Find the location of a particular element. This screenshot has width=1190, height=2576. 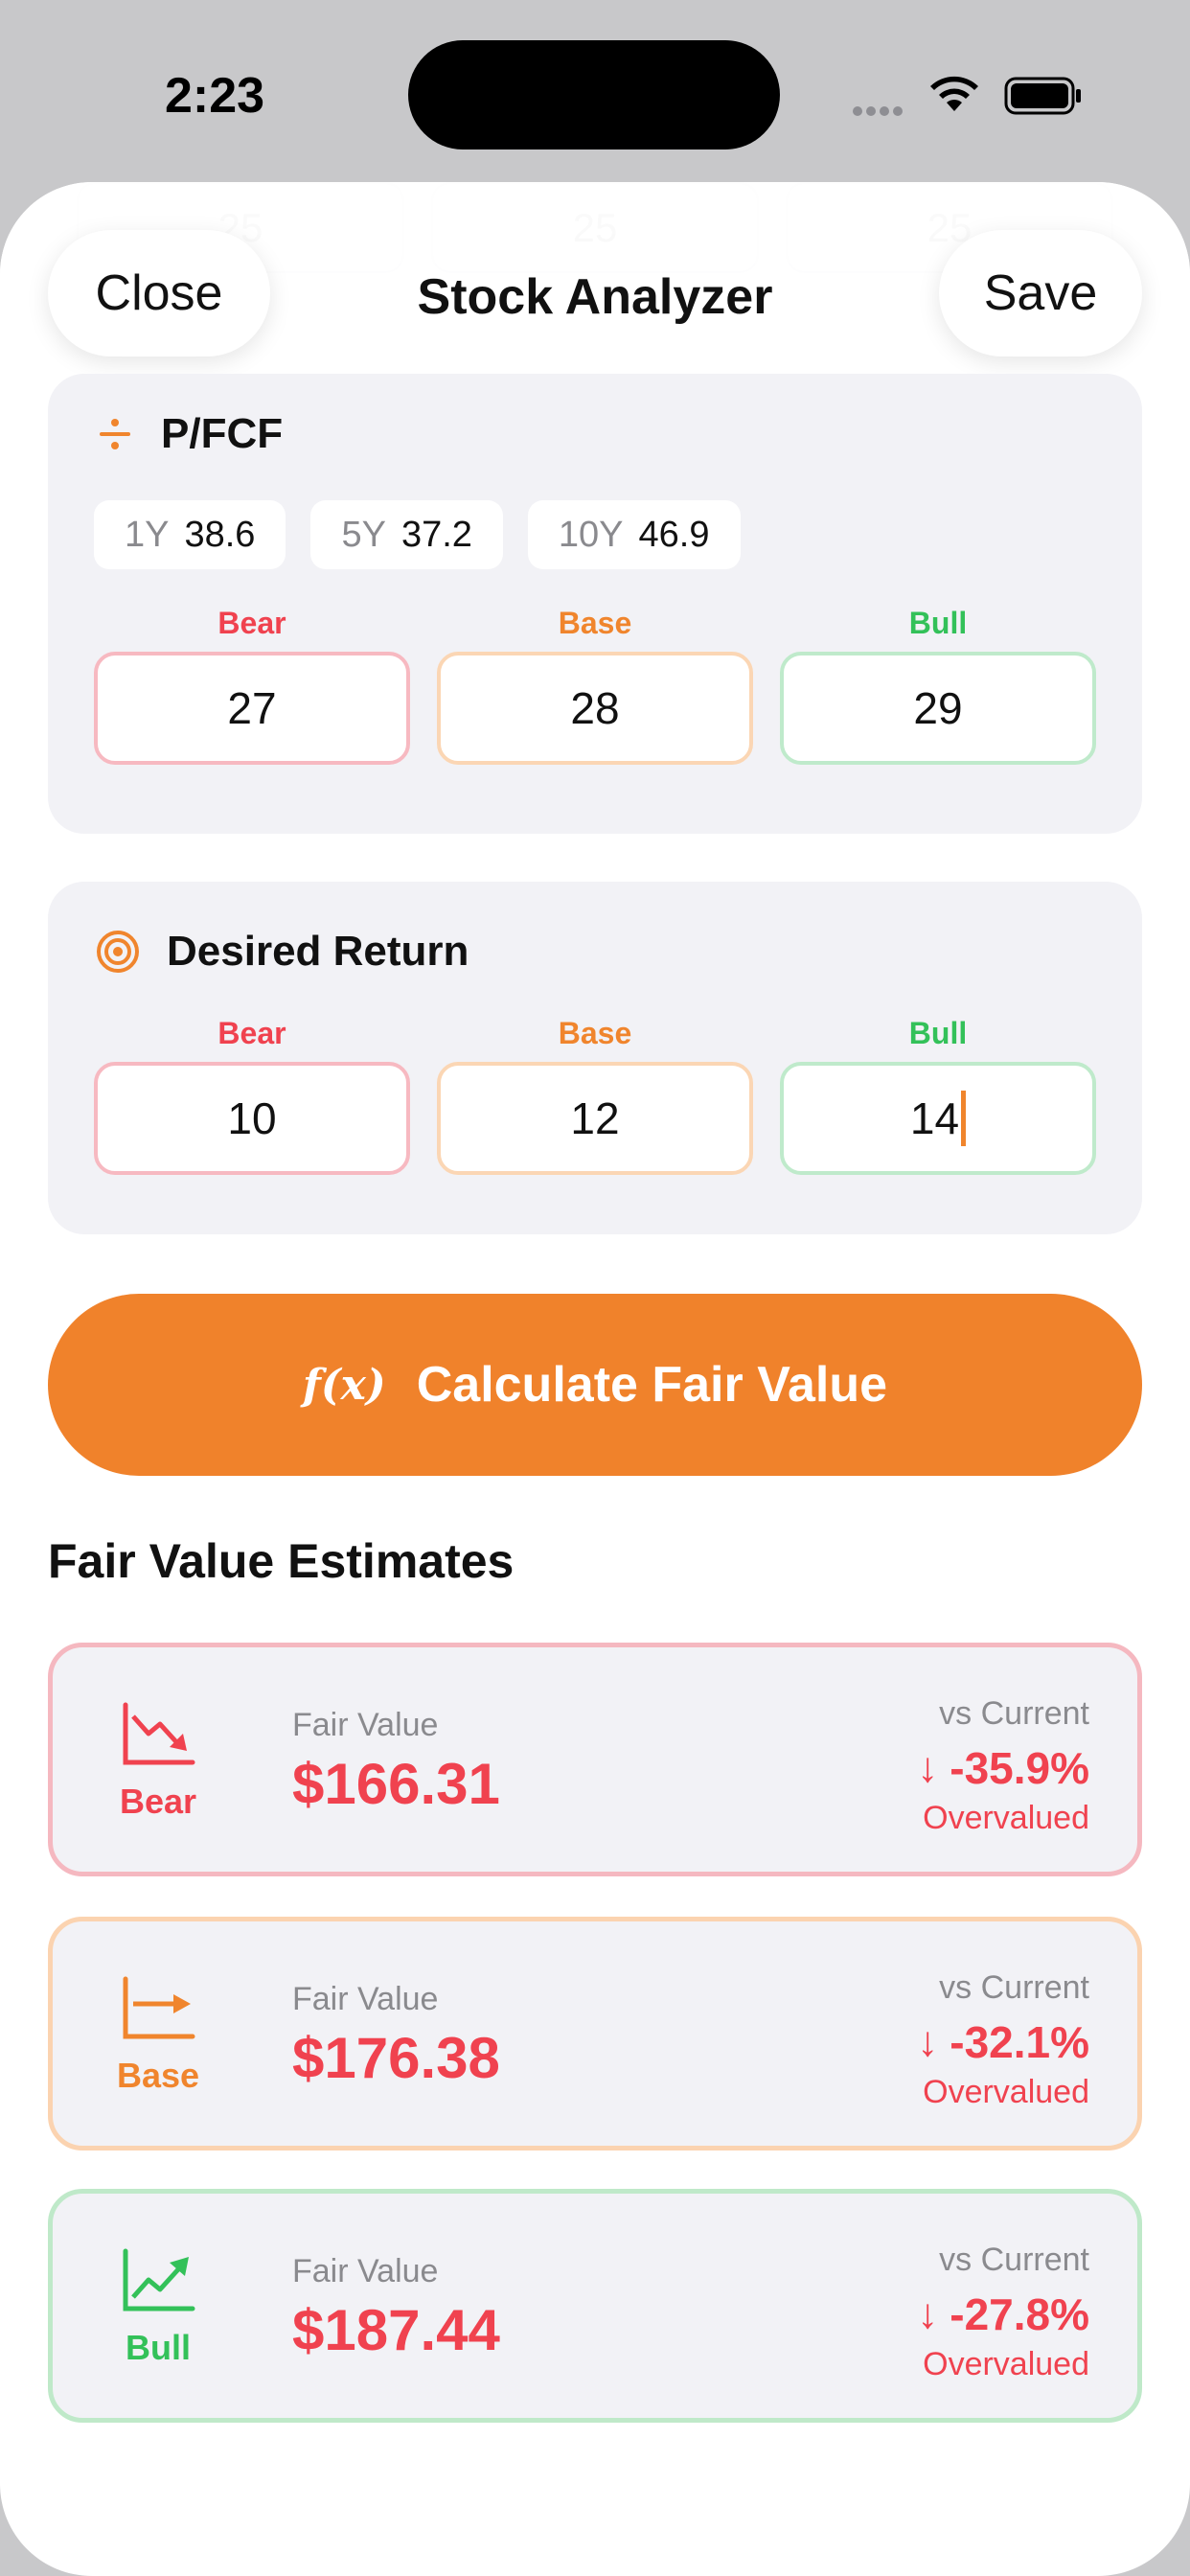

return-bear-input: 10 is located at coordinates (252, 1118).